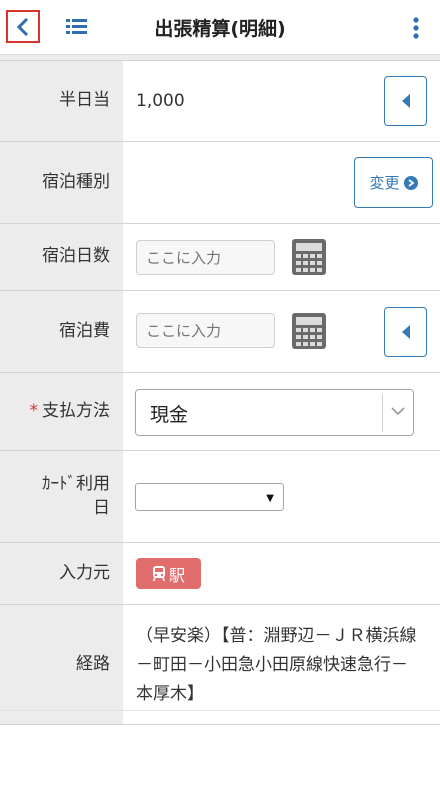 Image resolution: width=440 pixels, height=793 pixels. Describe the element at coordinates (101, 507) in the screenshot. I see `field-label-line2: 日` at that location.